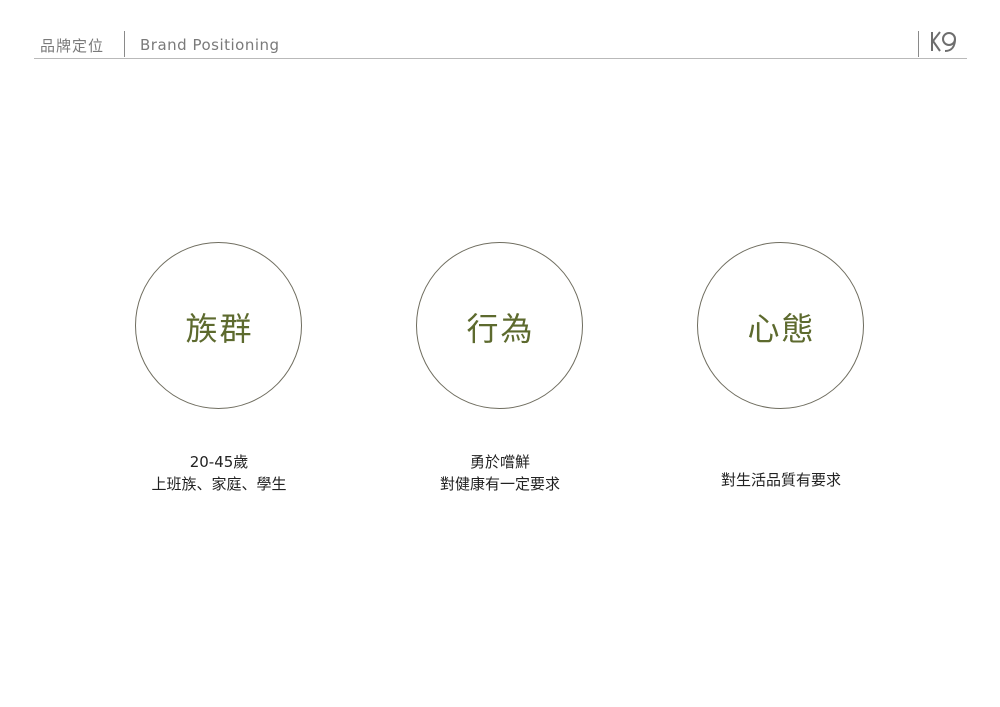 The image size is (1000, 707). What do you see at coordinates (219, 462) in the screenshot?
I see `description-line: 20-45歲` at bounding box center [219, 462].